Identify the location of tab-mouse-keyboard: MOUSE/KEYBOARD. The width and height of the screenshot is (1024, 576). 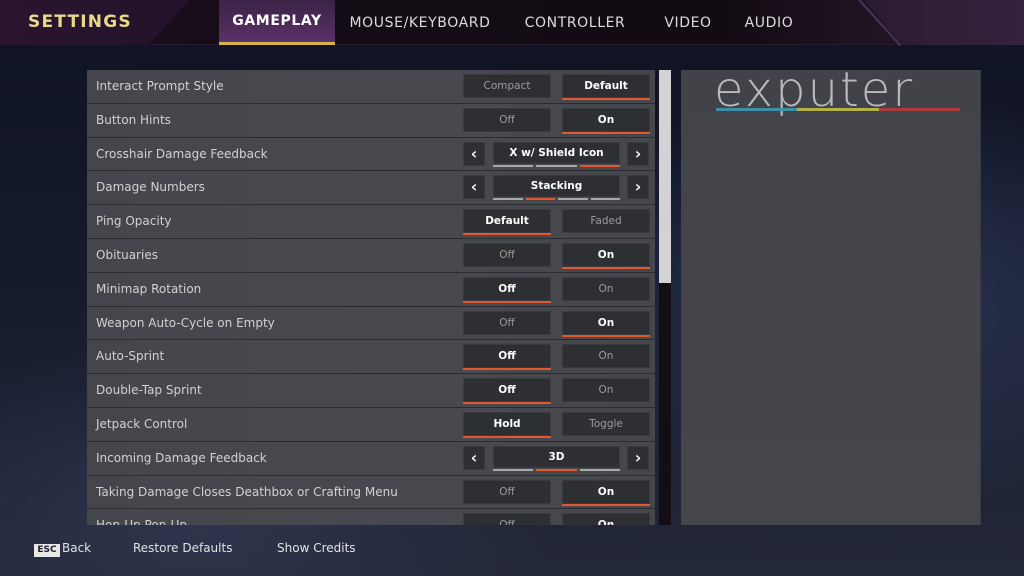
(420, 22).